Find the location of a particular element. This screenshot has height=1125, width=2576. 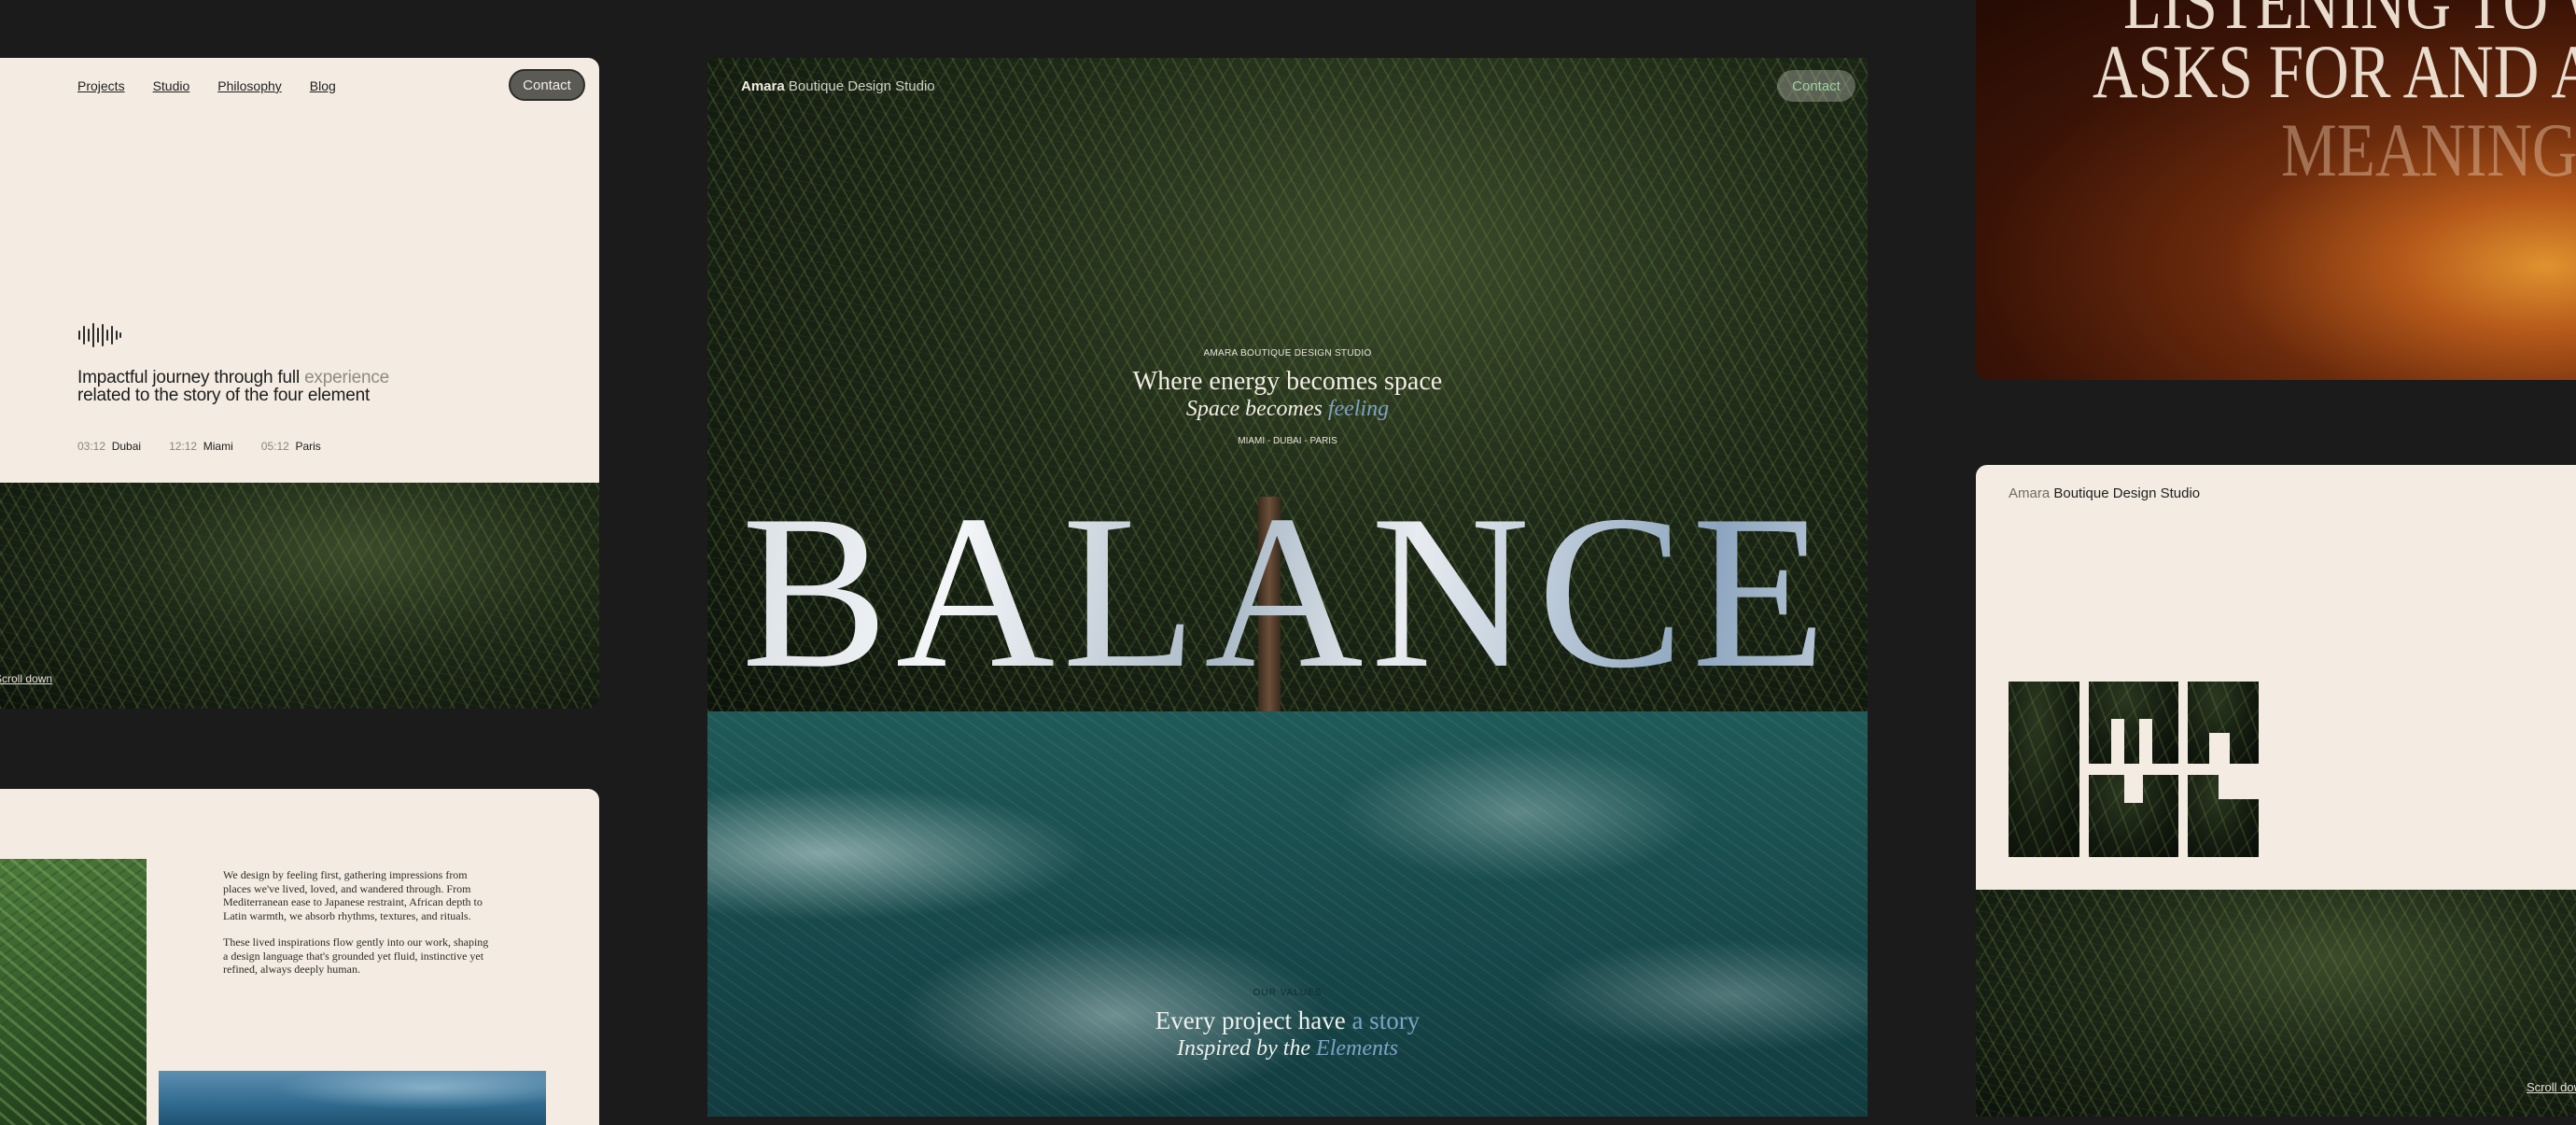

statement-line-2: ASKS FOR AND AN is located at coordinates (2334, 71).